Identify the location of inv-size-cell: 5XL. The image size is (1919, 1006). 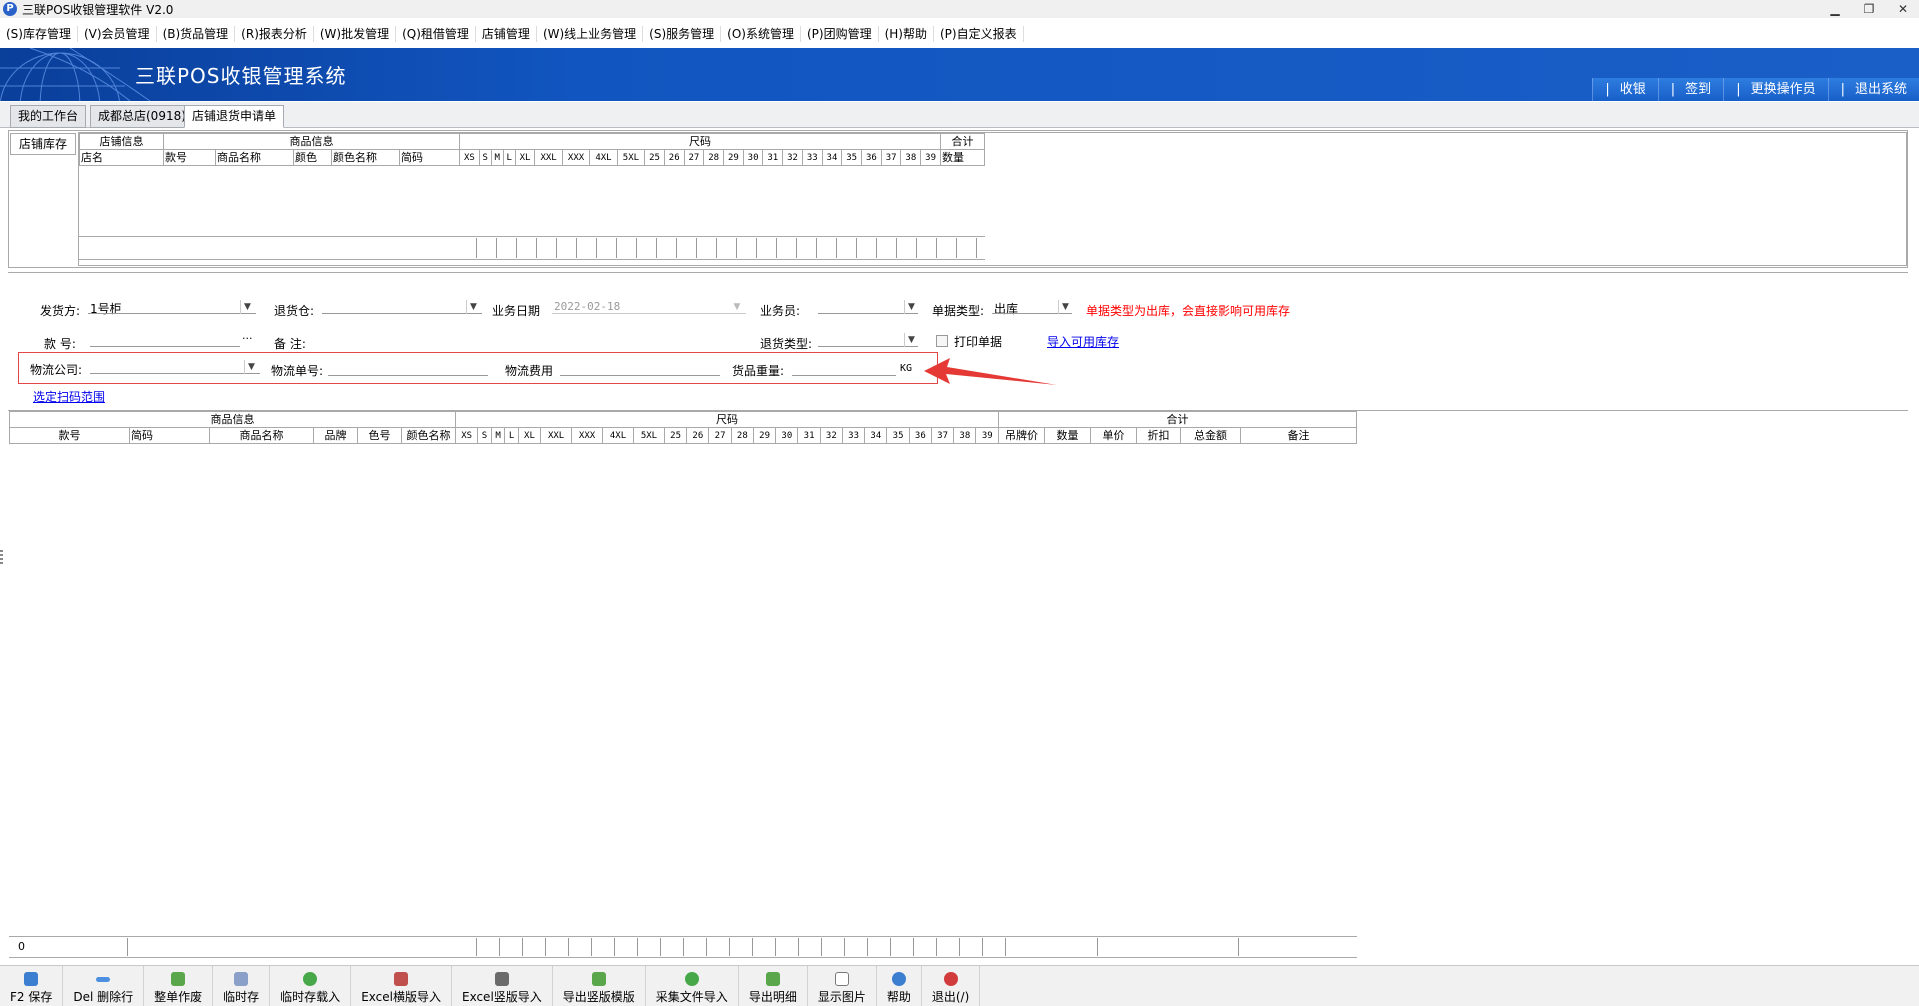
(631, 157).